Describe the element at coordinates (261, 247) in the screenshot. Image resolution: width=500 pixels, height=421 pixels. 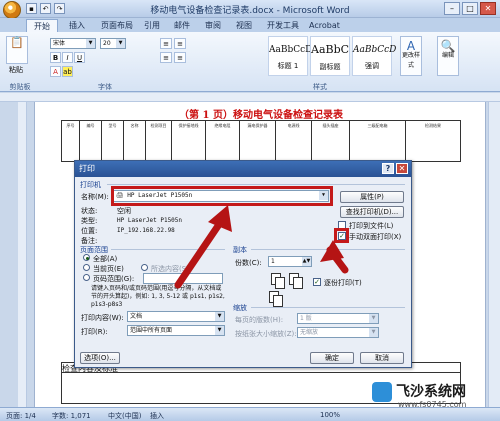
I see `annotation-arrows` at that location.